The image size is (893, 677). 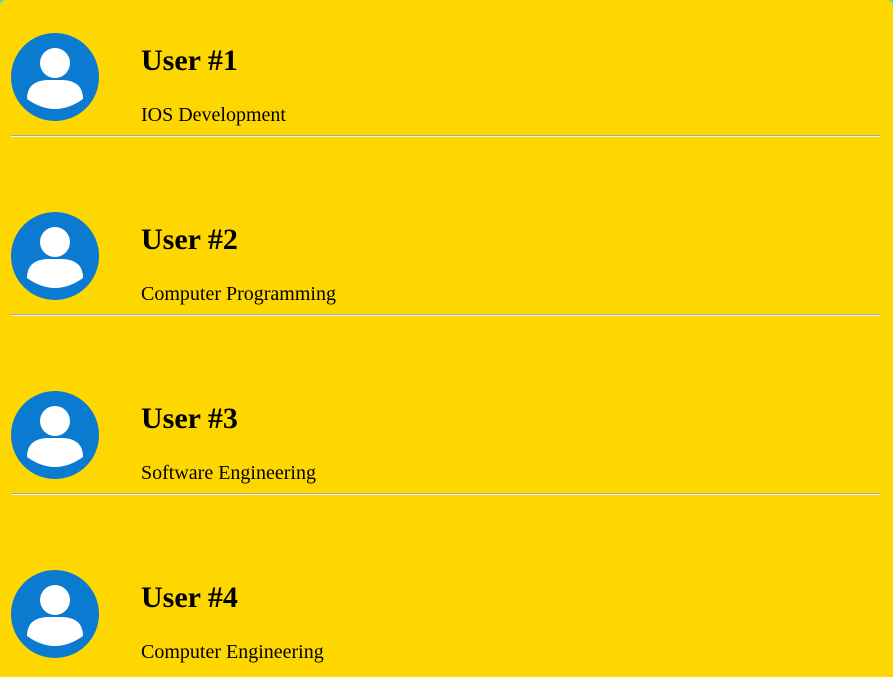 I want to click on user-name: User #1, so click(x=189, y=60).